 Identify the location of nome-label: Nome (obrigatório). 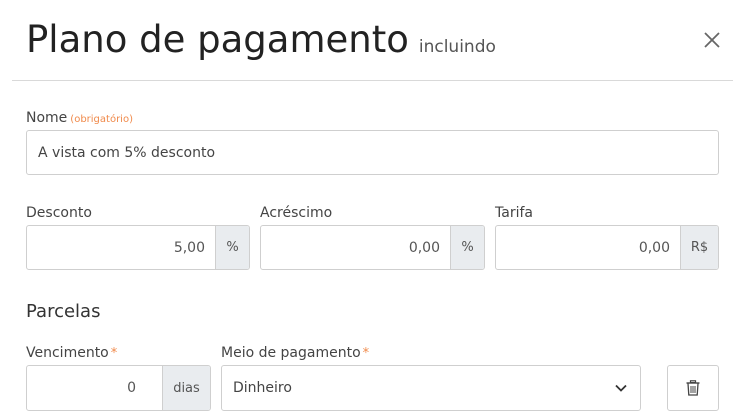
(79, 118).